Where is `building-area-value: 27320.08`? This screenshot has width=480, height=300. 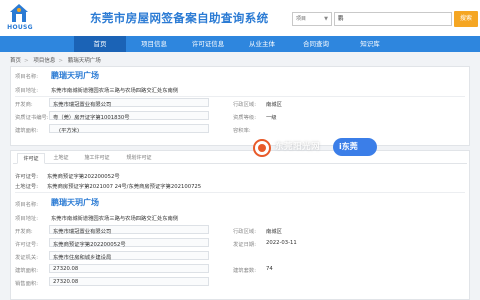 building-area-value: 27320.08 is located at coordinates (66, 269).